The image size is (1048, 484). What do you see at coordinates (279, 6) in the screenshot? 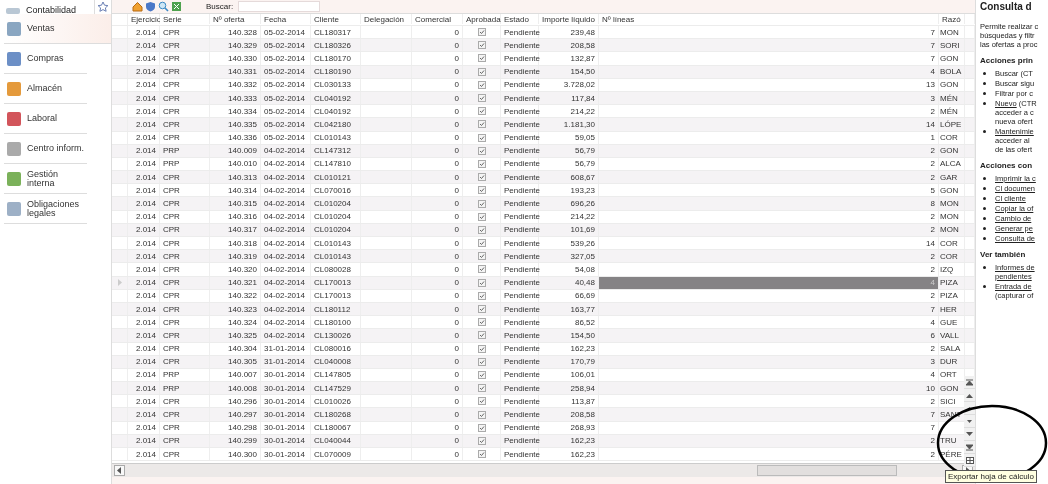
I see `search-field` at bounding box center [279, 6].